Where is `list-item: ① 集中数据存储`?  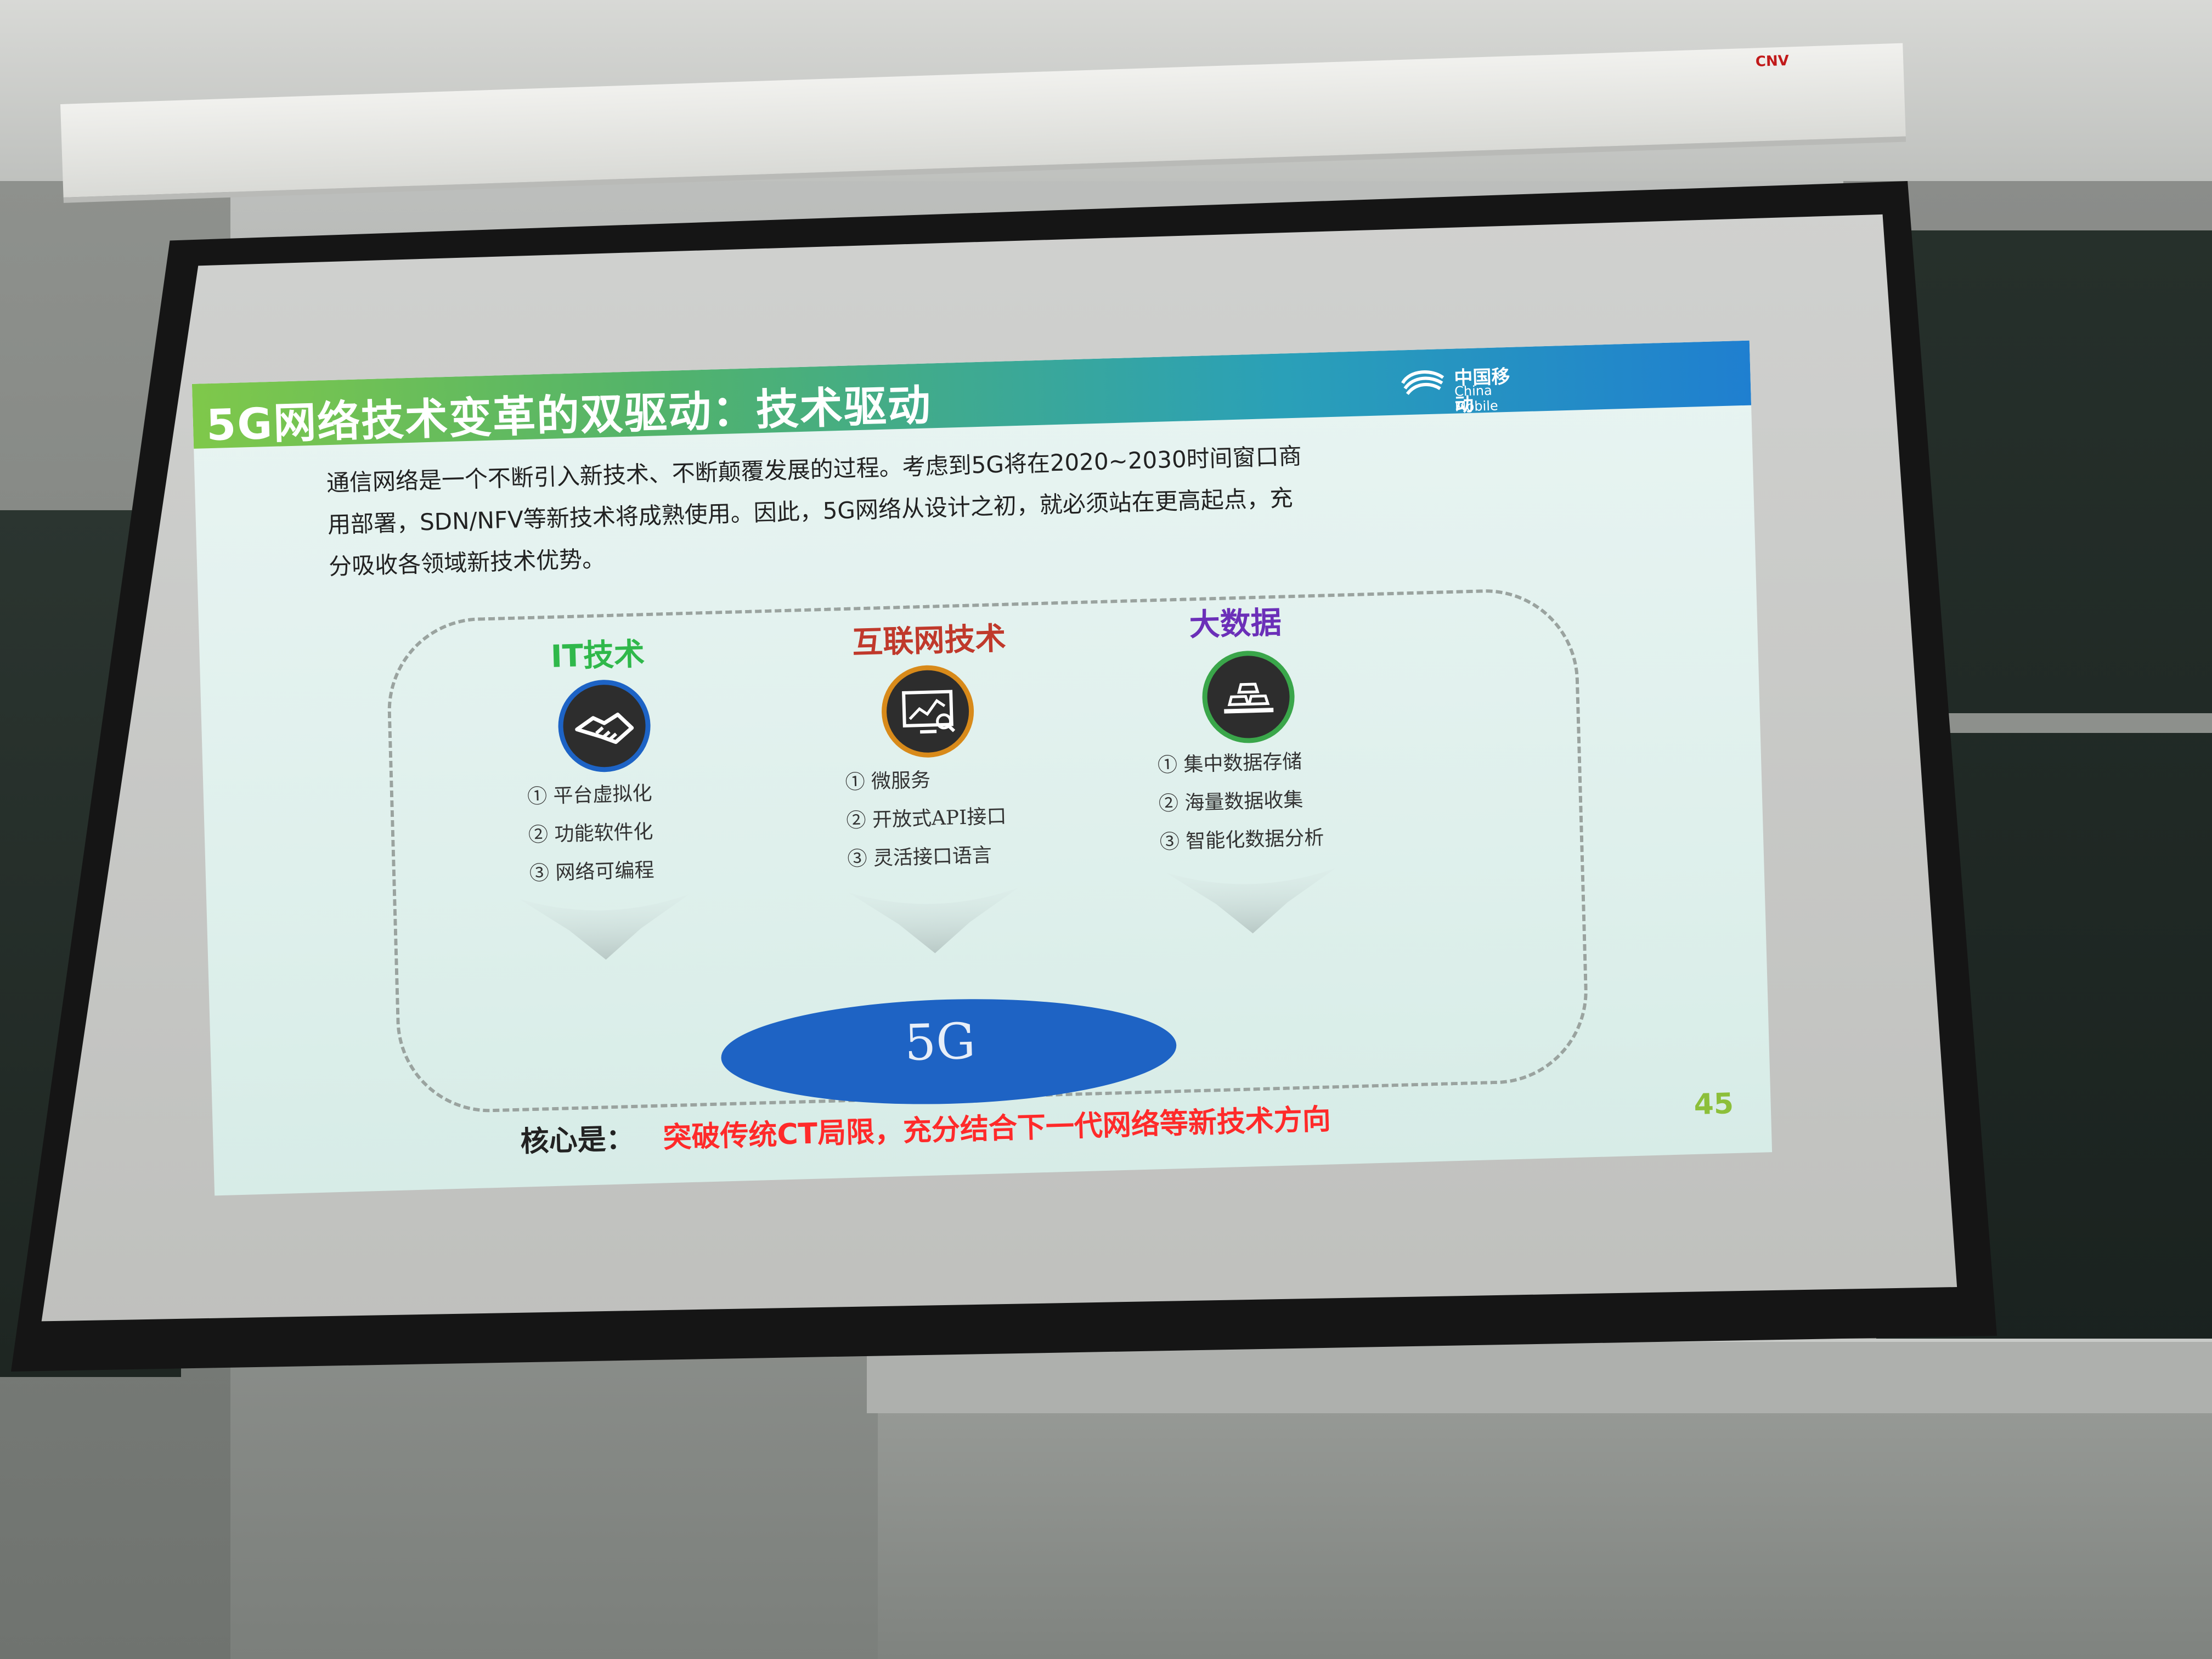 list-item: ① 集中数据存储 is located at coordinates (1229, 763).